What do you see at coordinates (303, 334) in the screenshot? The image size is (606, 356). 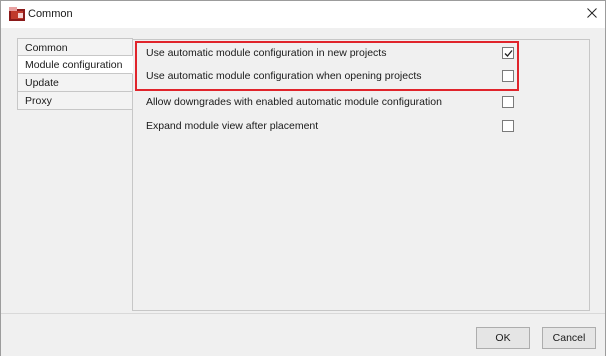 I see `dialog-footer: OK Cancel` at bounding box center [303, 334].